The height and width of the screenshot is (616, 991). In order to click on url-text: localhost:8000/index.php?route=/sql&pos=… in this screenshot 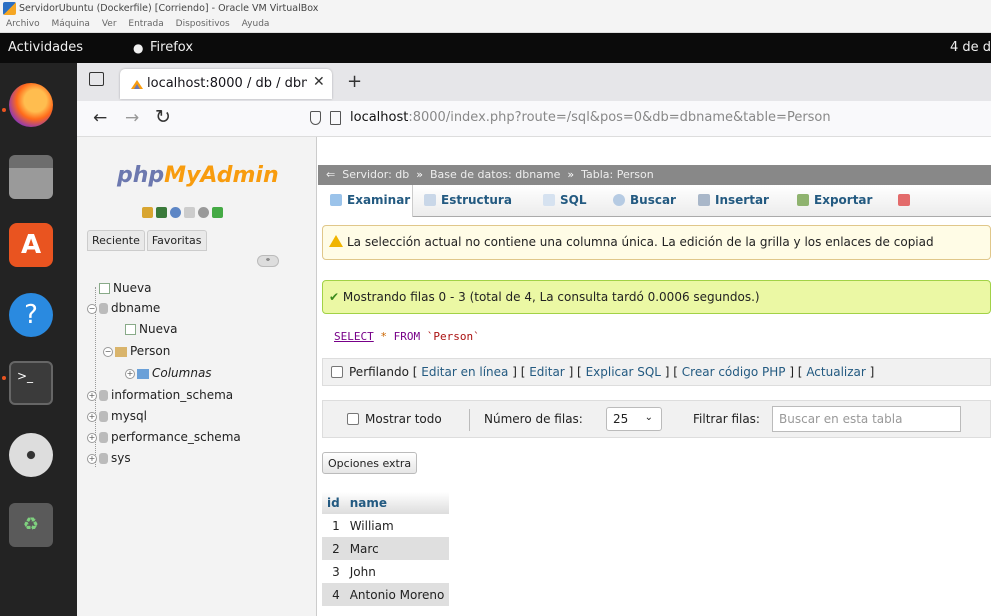, I will do `click(590, 117)`.